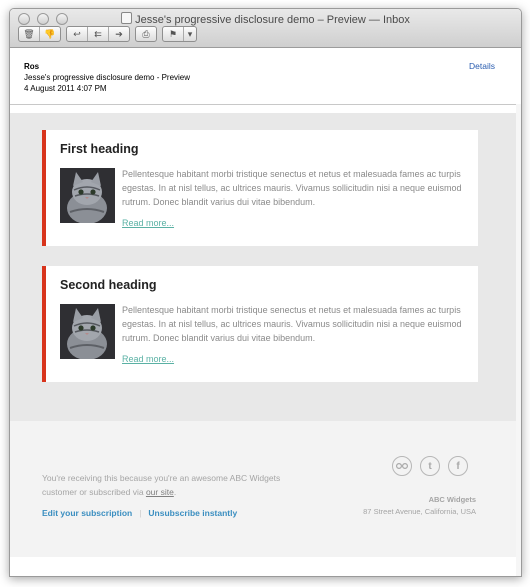  I want to click on message-date: 4 August 2011 4:07 PM, so click(65, 88).